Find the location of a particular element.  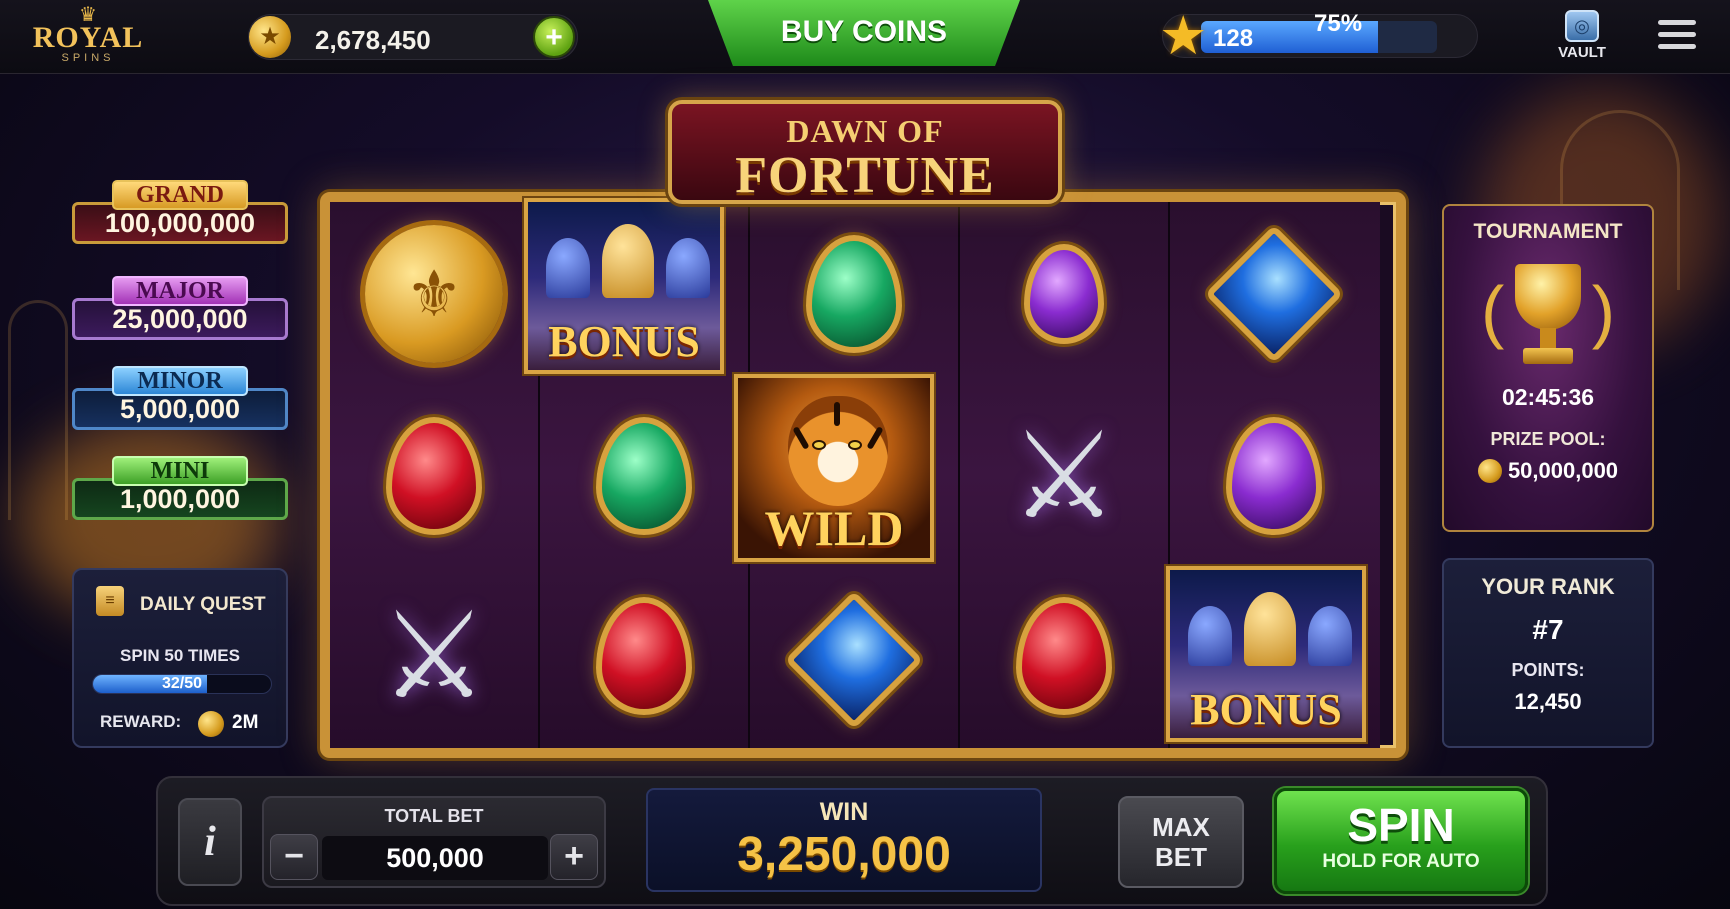

jackpot-grand: 100,000,000 GRAND is located at coordinates (180, 212).